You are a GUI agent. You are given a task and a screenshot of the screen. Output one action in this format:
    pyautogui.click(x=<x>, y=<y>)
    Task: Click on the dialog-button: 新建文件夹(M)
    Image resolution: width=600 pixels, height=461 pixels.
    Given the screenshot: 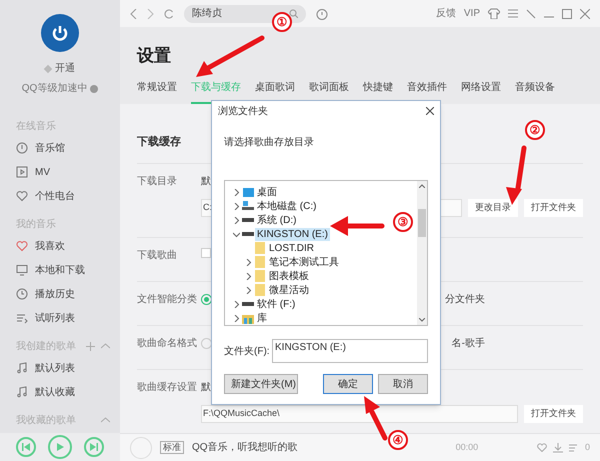 What is the action you would take?
    pyautogui.click(x=261, y=384)
    